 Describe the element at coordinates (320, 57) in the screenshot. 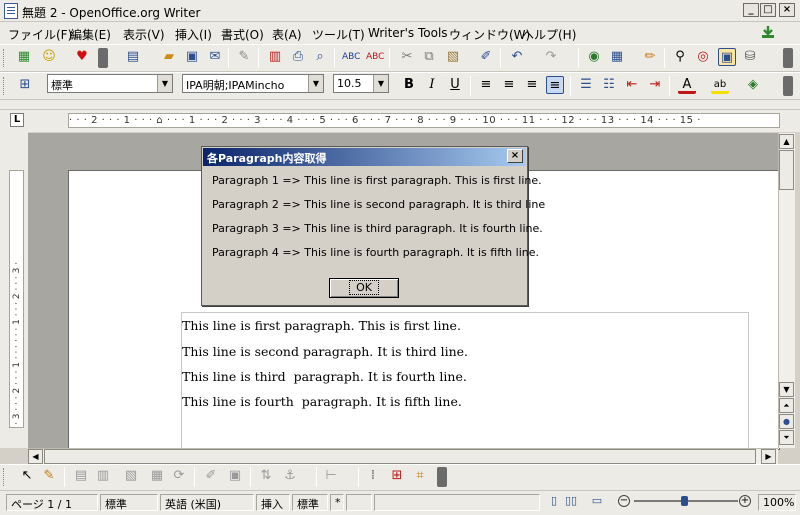

I see `page-preview-icon: ⌕` at that location.